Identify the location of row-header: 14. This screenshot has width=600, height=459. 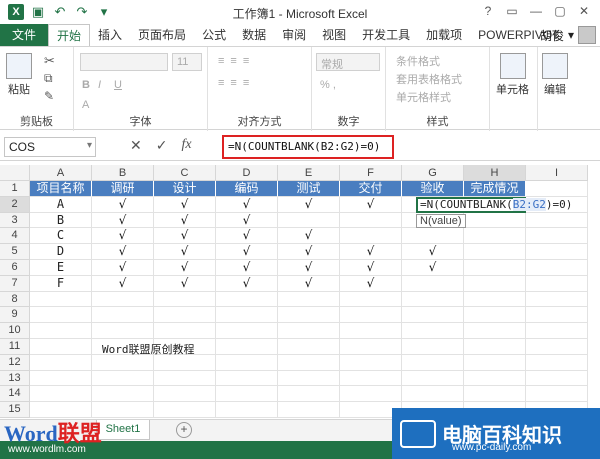
(15, 394).